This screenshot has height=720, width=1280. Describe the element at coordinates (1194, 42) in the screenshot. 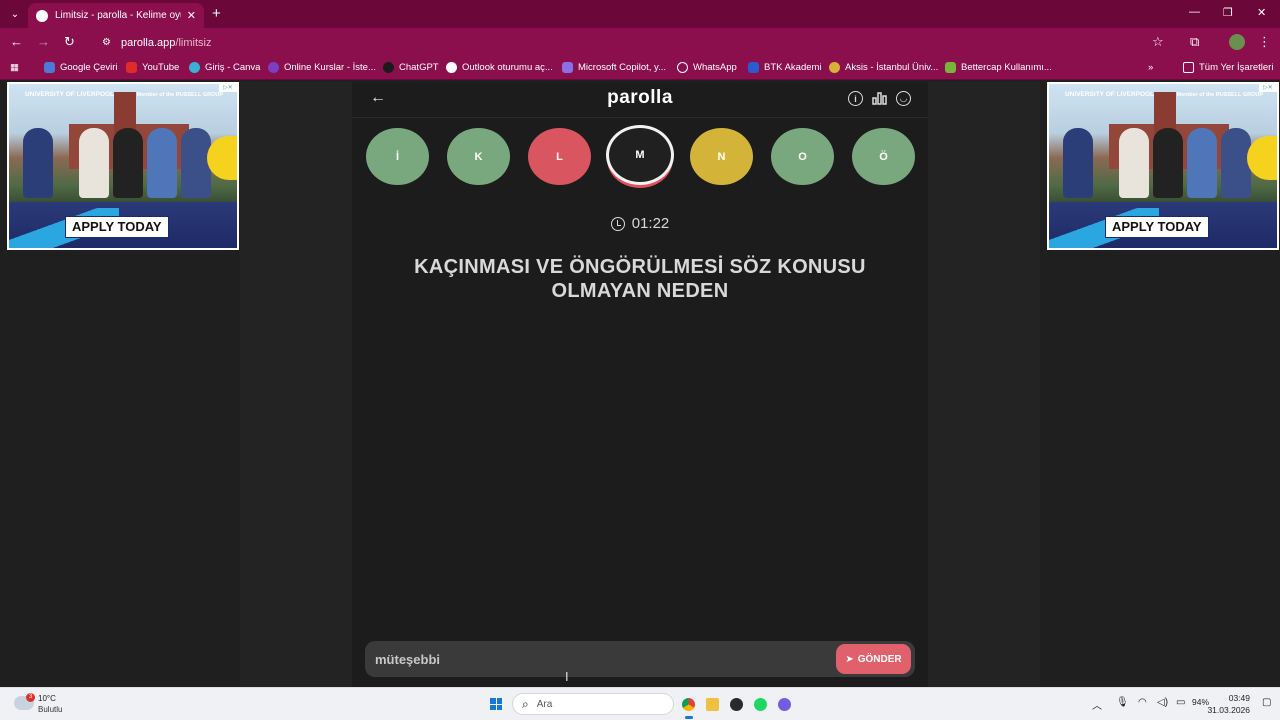

I see `extensions-icon: ⧉` at that location.